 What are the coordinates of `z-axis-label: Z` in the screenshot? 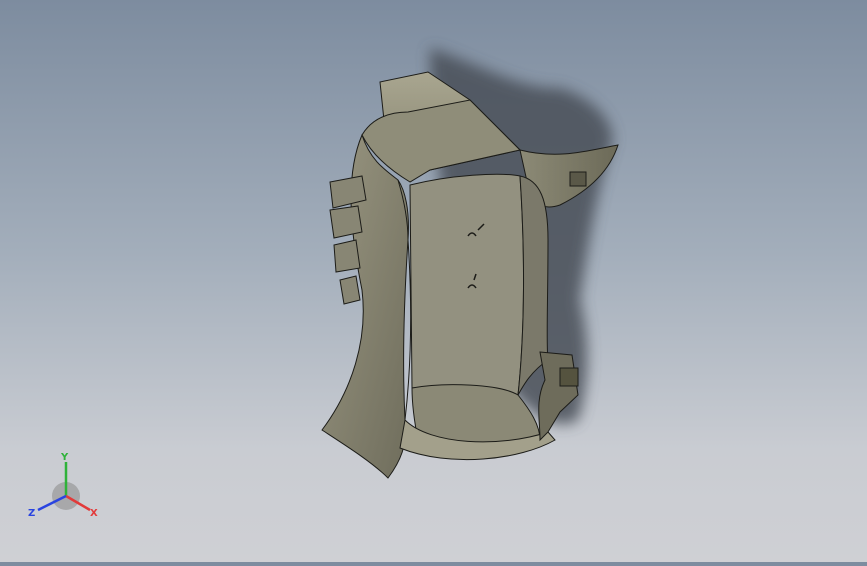 It's located at (31, 513).